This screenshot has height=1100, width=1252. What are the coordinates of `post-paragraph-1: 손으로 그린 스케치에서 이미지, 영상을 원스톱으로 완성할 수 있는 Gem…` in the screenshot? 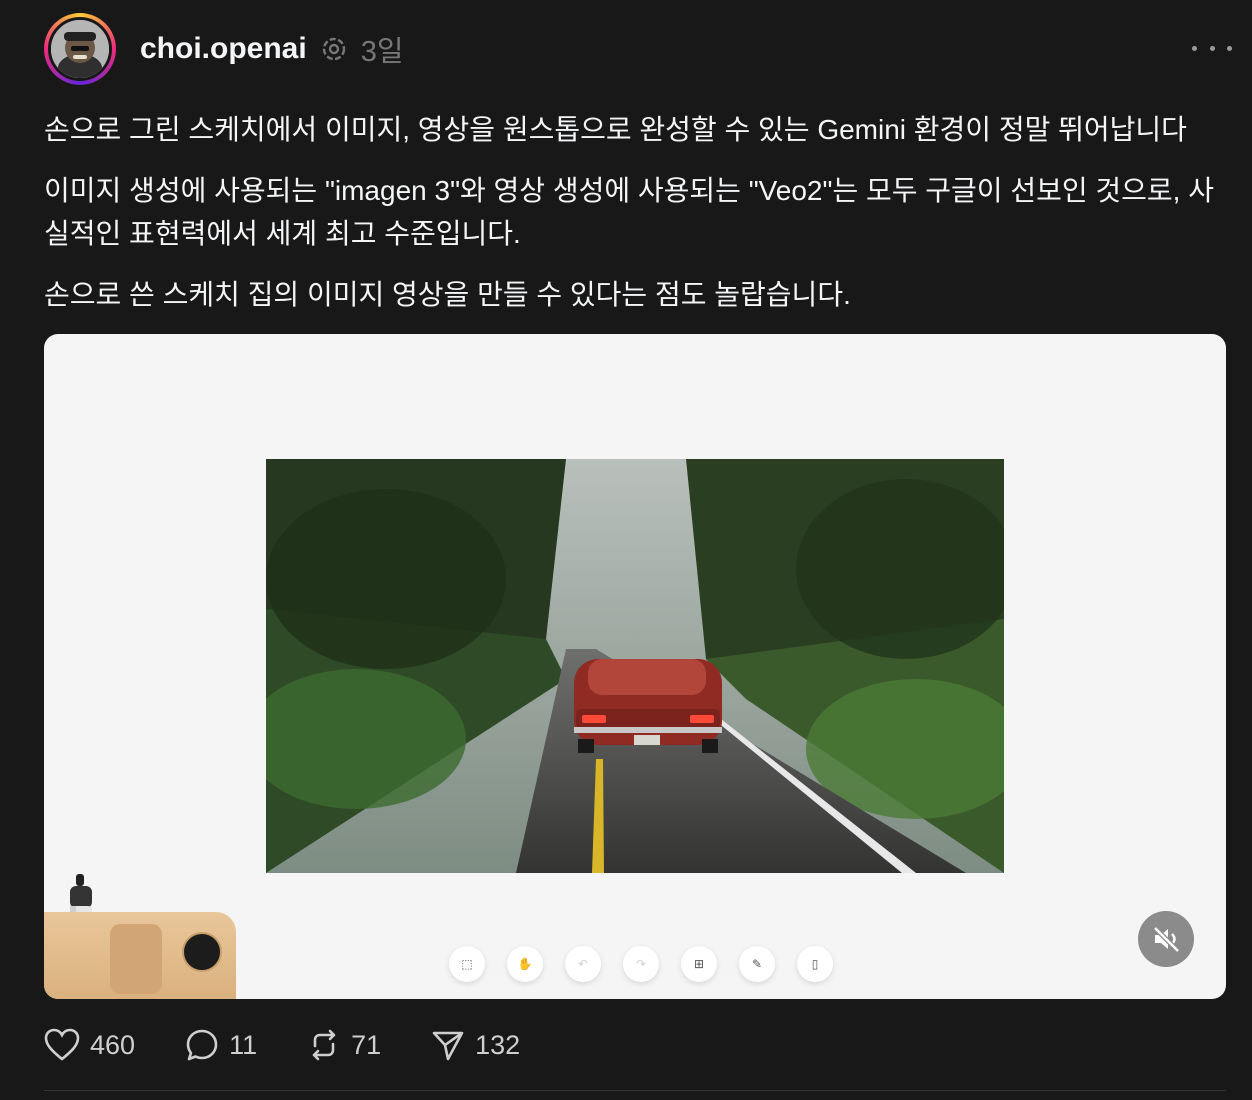 It's located at (615, 129).